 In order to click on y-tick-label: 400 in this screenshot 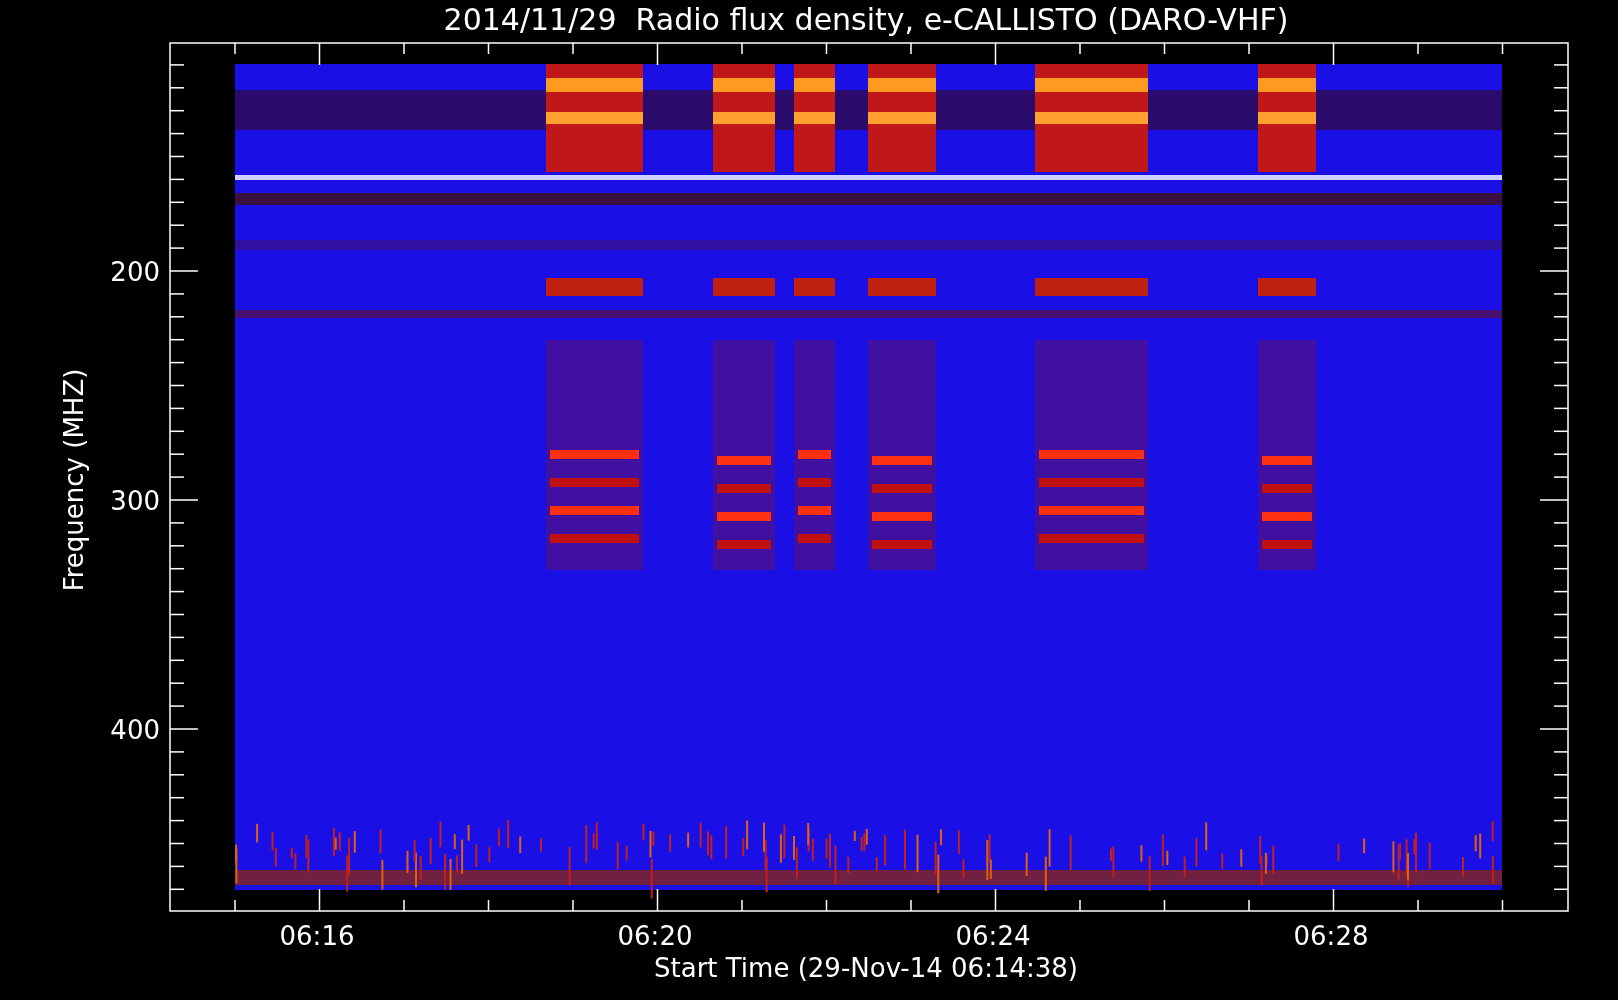, I will do `click(135, 730)`.